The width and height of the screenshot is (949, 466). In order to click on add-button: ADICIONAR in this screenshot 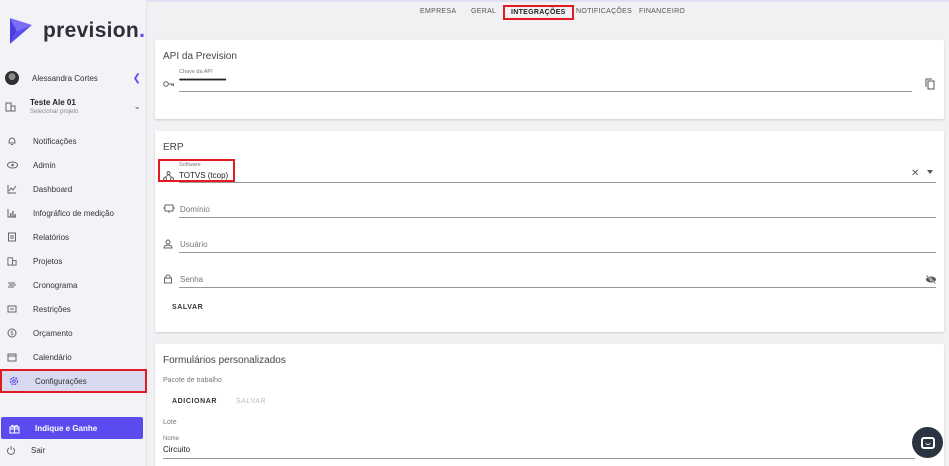, I will do `click(194, 401)`.